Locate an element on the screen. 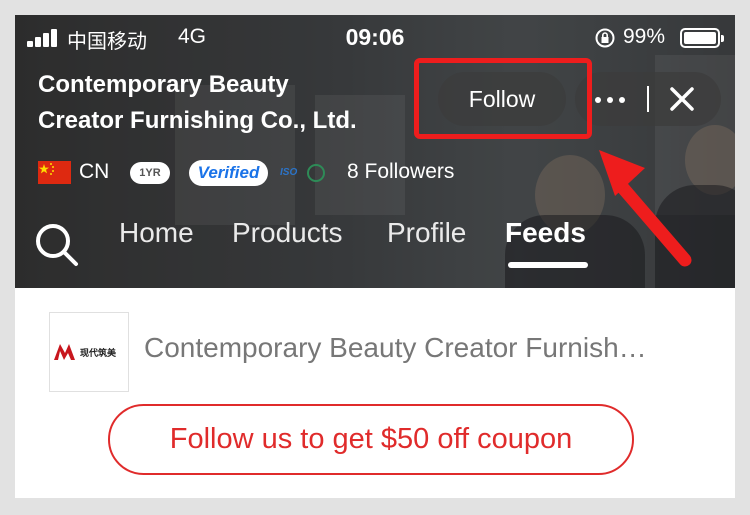 The width and height of the screenshot is (750, 515). iso-label: ISO is located at coordinates (288, 172).